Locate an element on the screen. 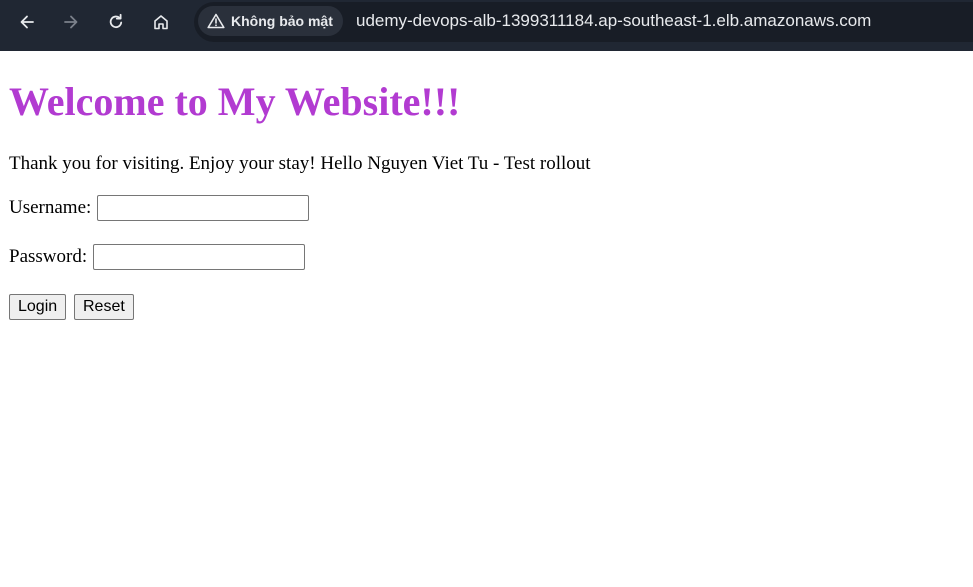 This screenshot has width=973, height=587. arrow-left-icon is located at coordinates (27, 22).